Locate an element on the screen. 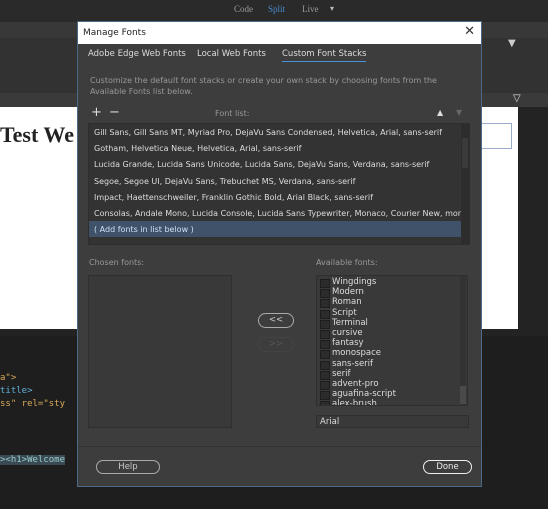  available-fonts-label: Available fonts: is located at coordinates (347, 262).